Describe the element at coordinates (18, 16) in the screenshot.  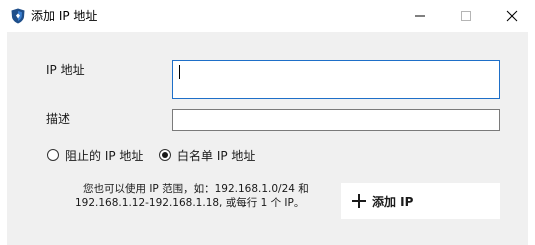
I see `shield-icon` at that location.